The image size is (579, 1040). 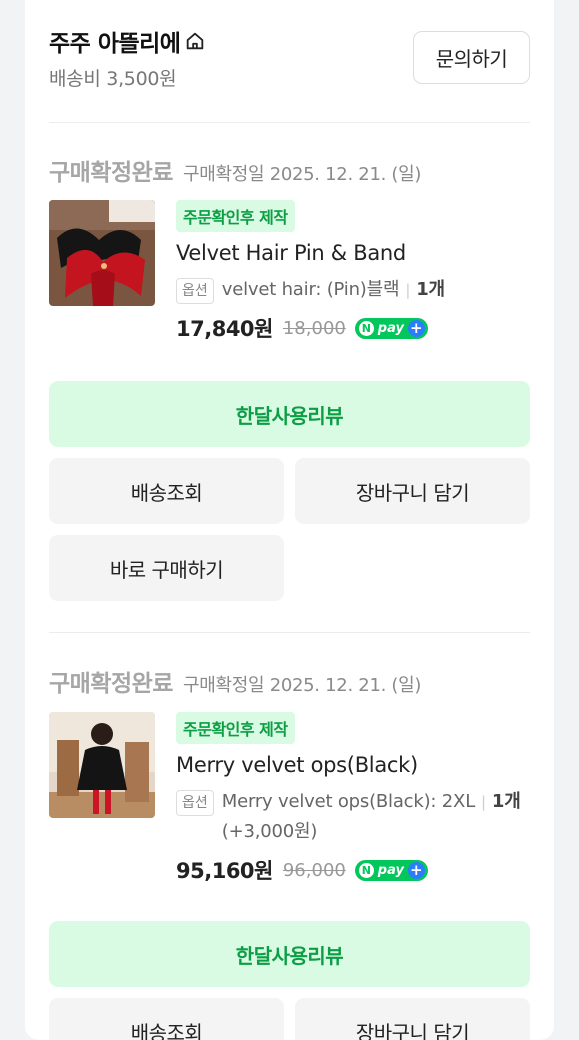 What do you see at coordinates (348, 801) in the screenshot?
I see `option-value: Merry velvet ops(Black): 2XL` at bounding box center [348, 801].